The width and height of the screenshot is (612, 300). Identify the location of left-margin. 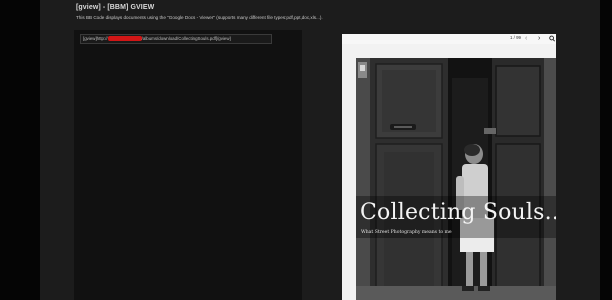
(20, 150).